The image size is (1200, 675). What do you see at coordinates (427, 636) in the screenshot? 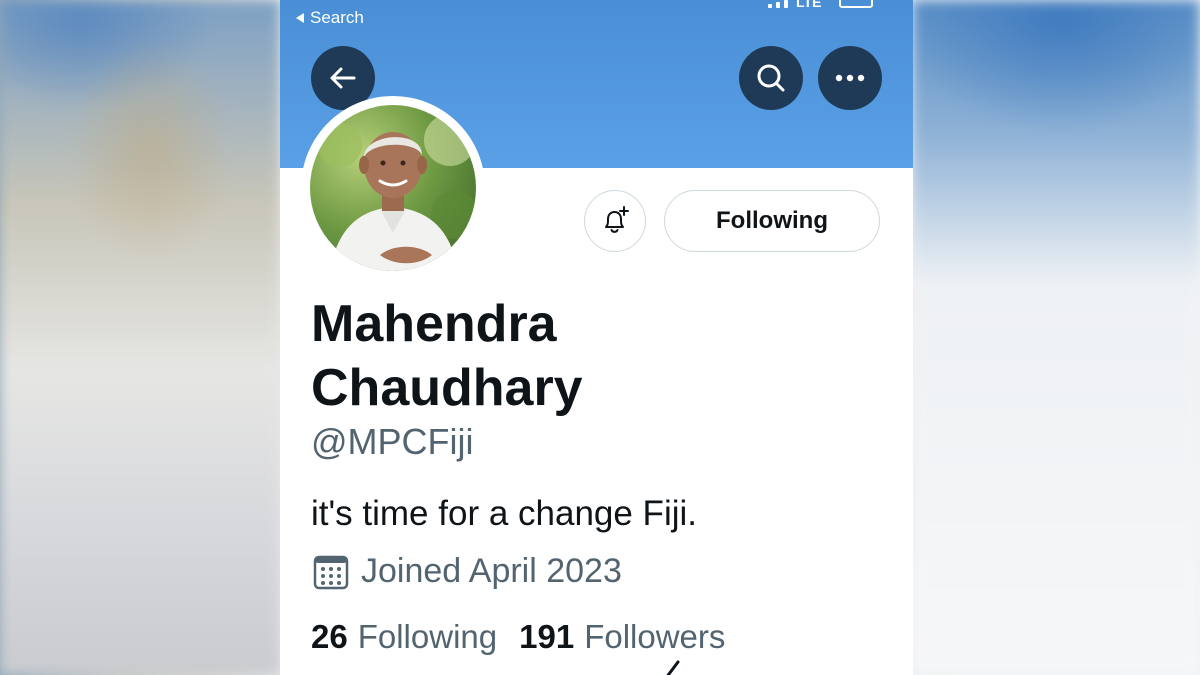
I see `following-stat-label: Following` at bounding box center [427, 636].